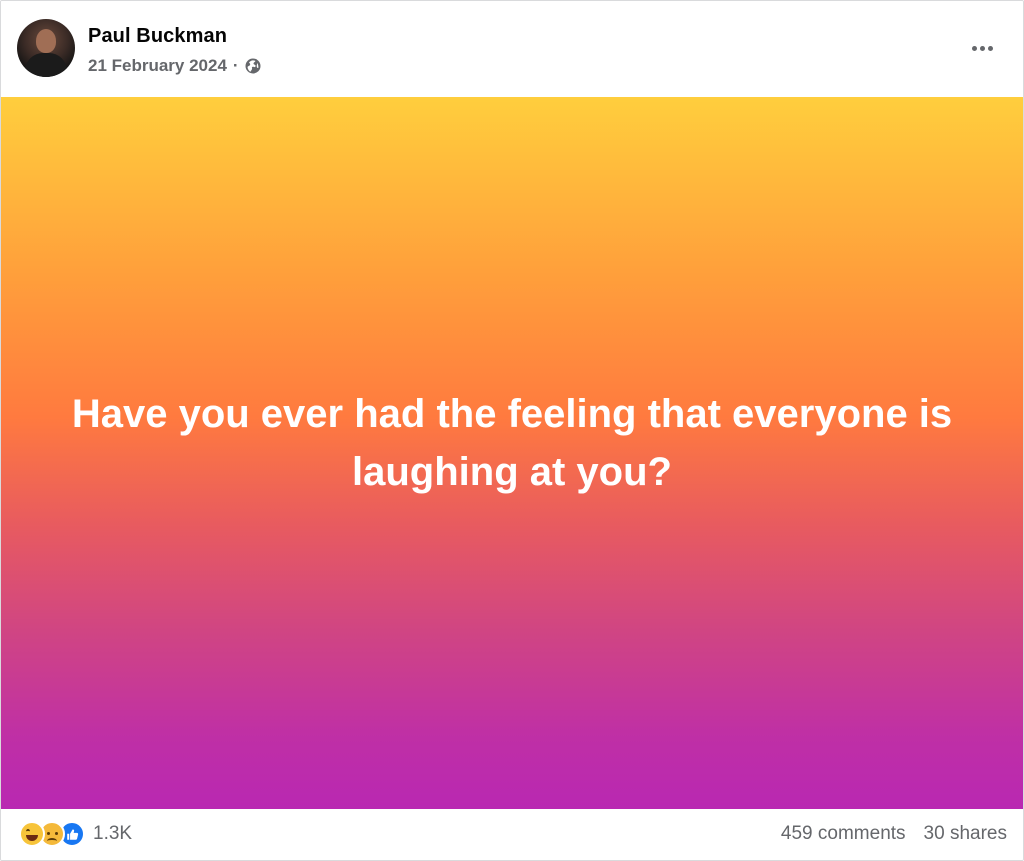 Image resolution: width=1024 pixels, height=861 pixels. Describe the element at coordinates (46, 65) in the screenshot. I see `avatar-body` at that location.